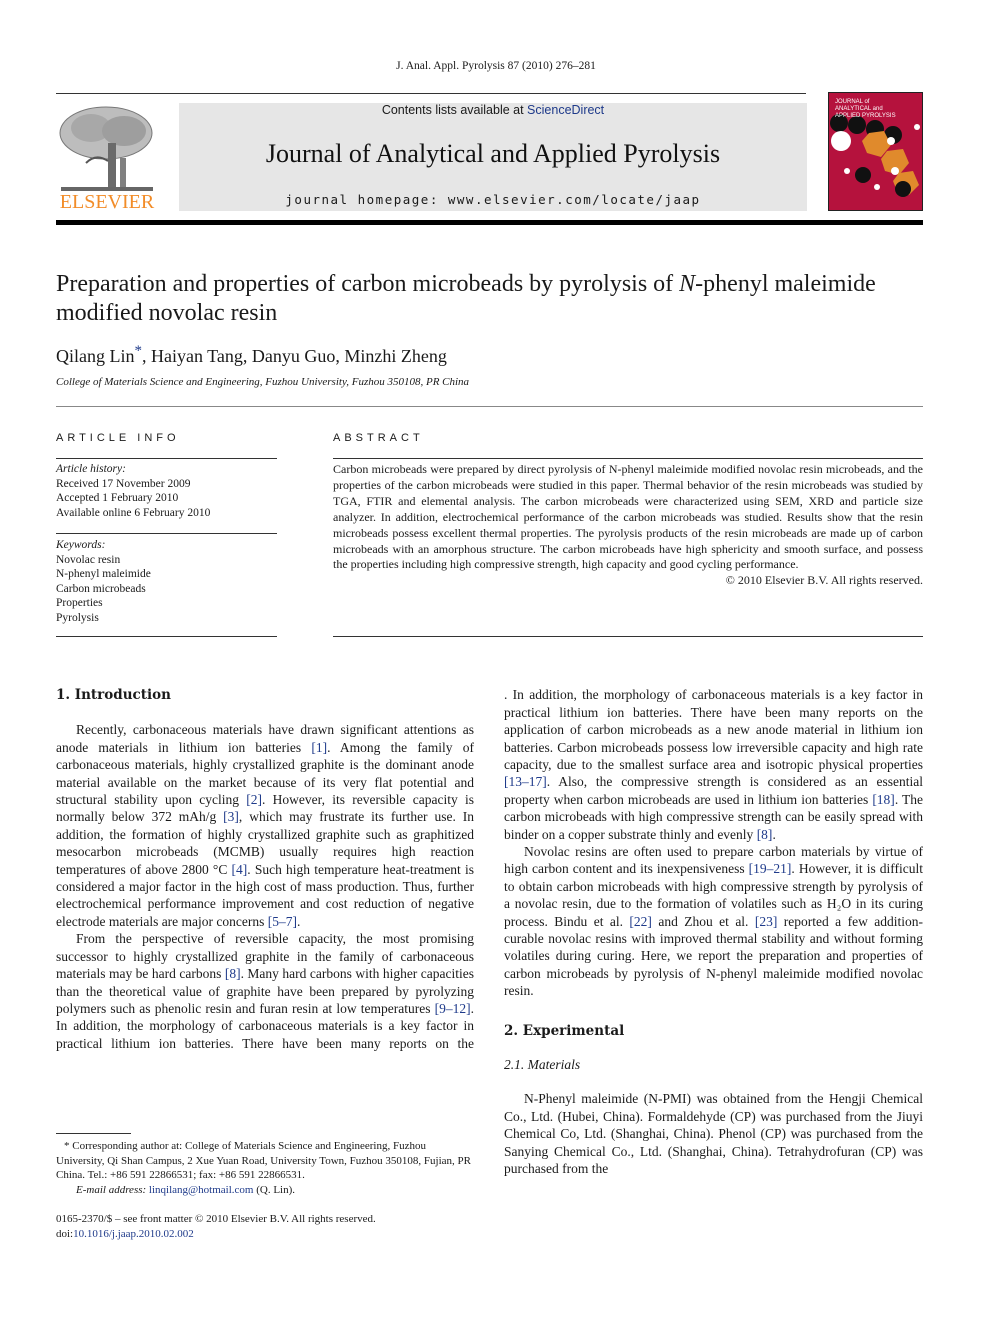 This screenshot has width=992, height=1323. Describe the element at coordinates (240, 869) in the screenshot. I see `reference-link: [4]` at that location.